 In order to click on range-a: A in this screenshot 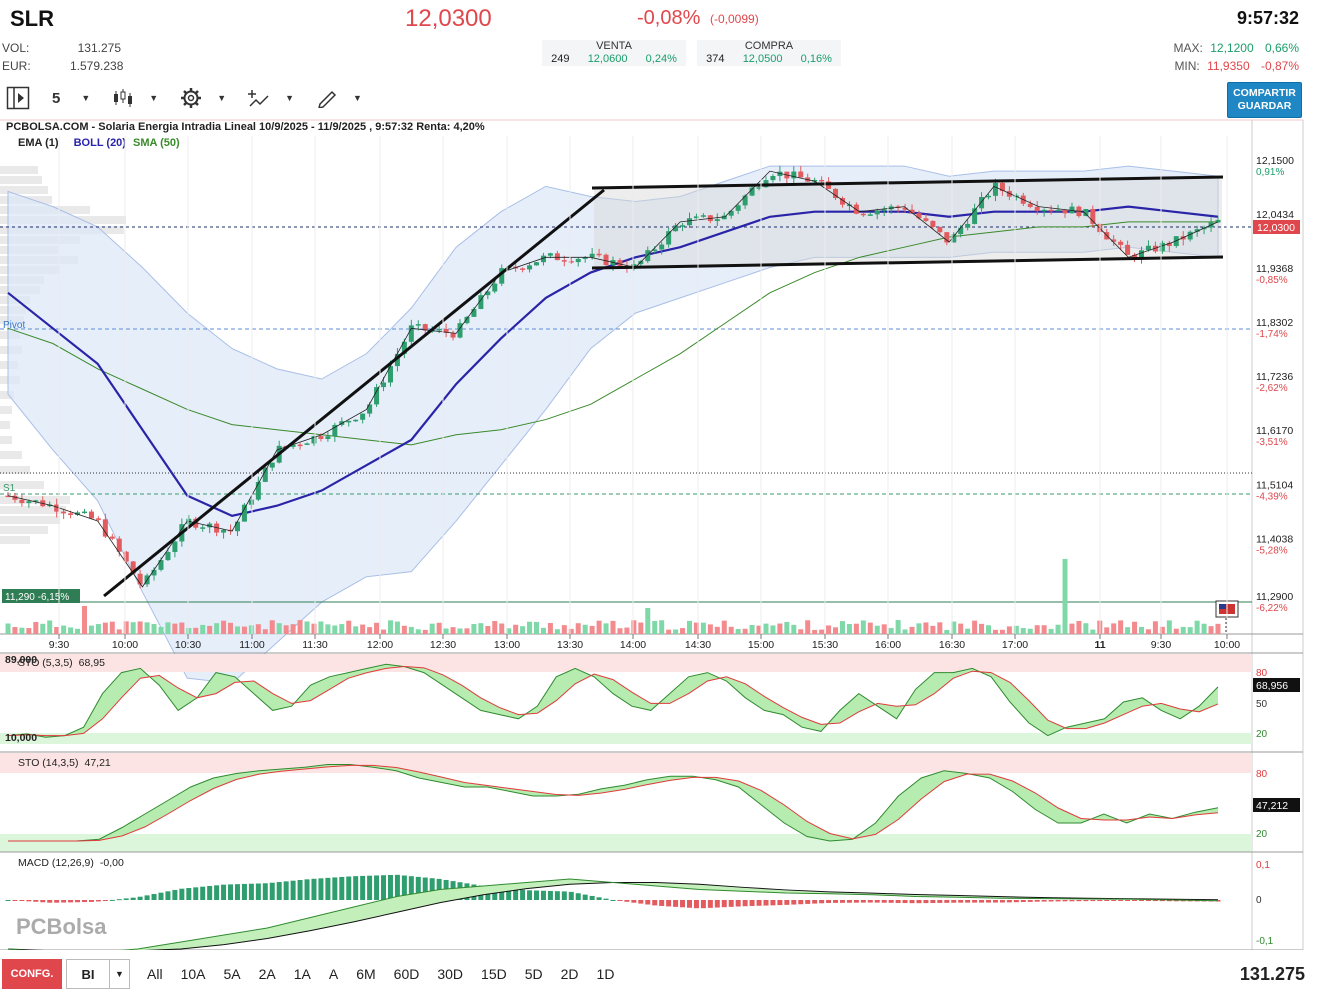, I will do `click(333, 974)`.